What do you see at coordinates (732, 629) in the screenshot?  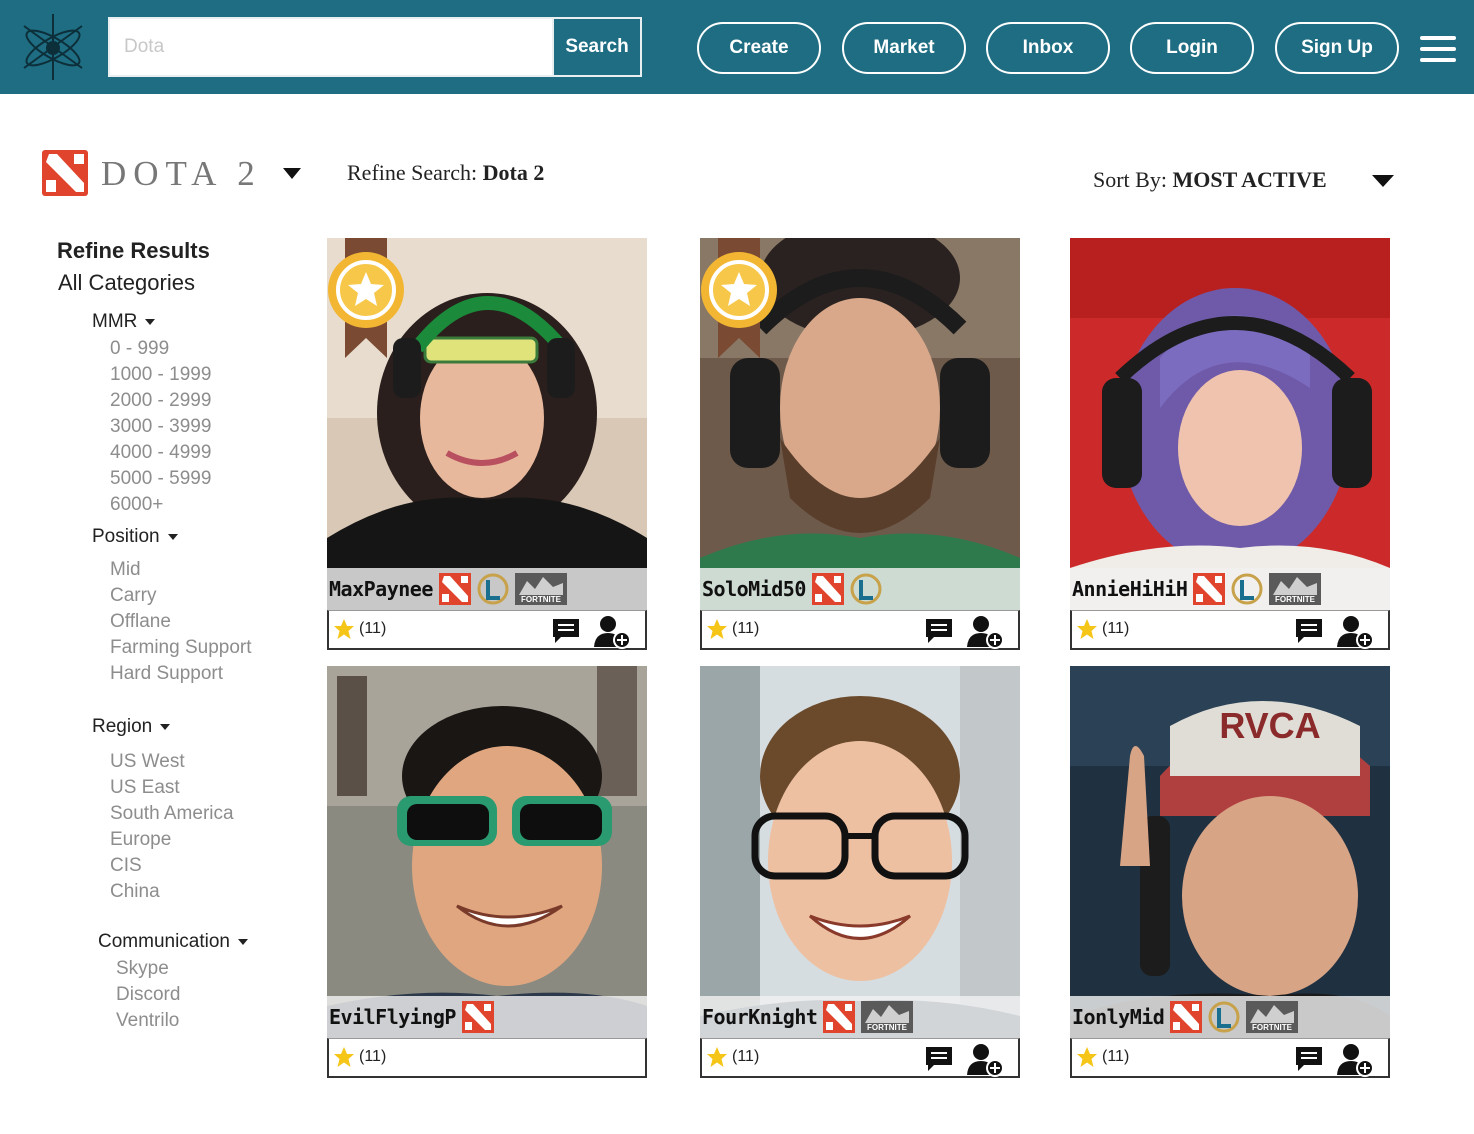 I see `player-rating: (11)` at bounding box center [732, 629].